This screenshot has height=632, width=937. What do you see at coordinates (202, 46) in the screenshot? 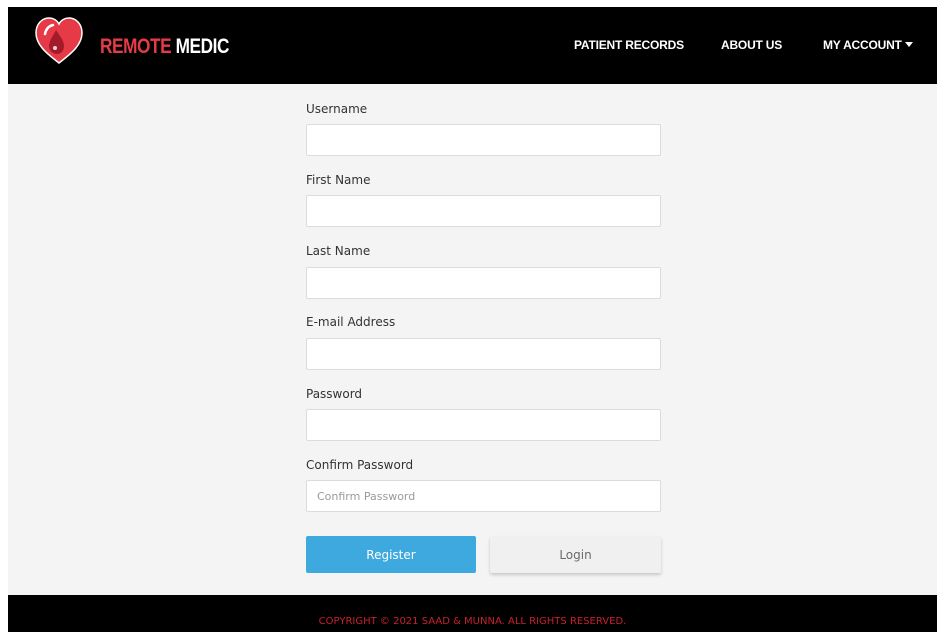
I see `brand-word-medic: MEDIC` at bounding box center [202, 46].